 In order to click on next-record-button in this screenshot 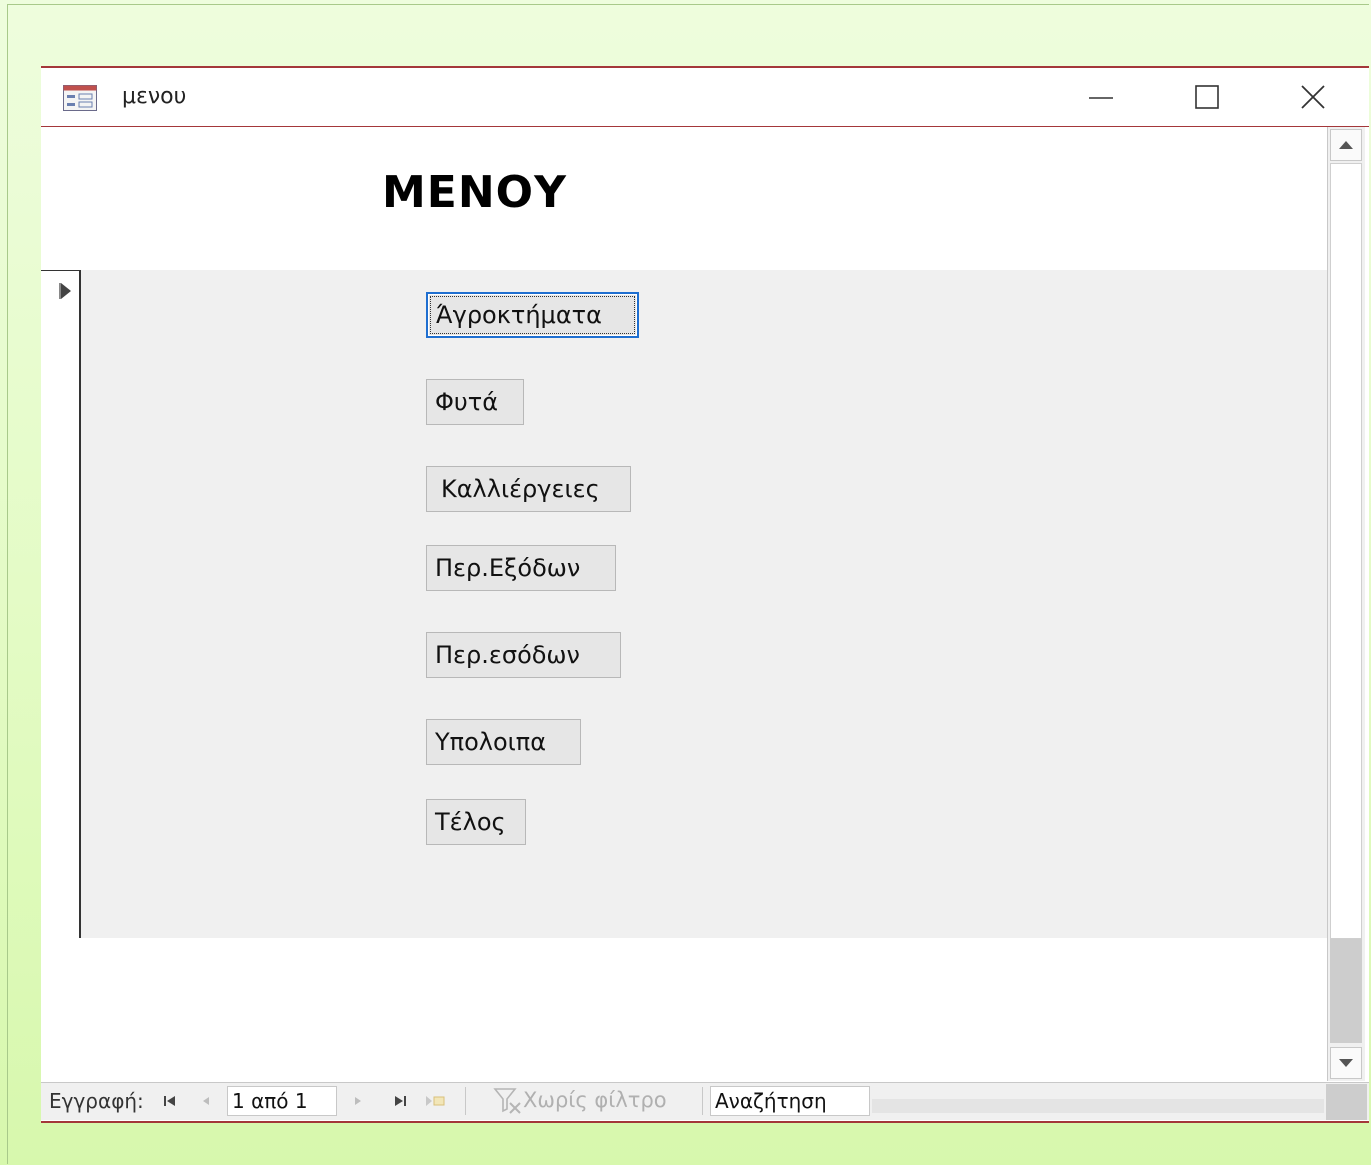, I will do `click(358, 1101)`.